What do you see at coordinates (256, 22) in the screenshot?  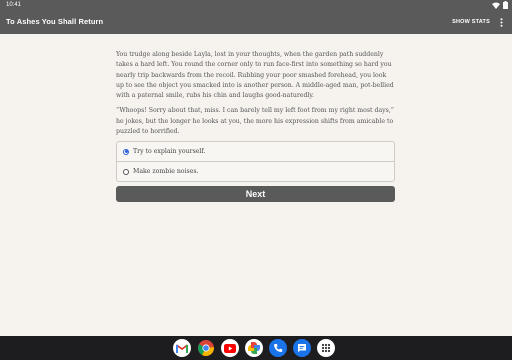 I see `app-bar: To Ashes You Shall Return SHOW STATS` at bounding box center [256, 22].